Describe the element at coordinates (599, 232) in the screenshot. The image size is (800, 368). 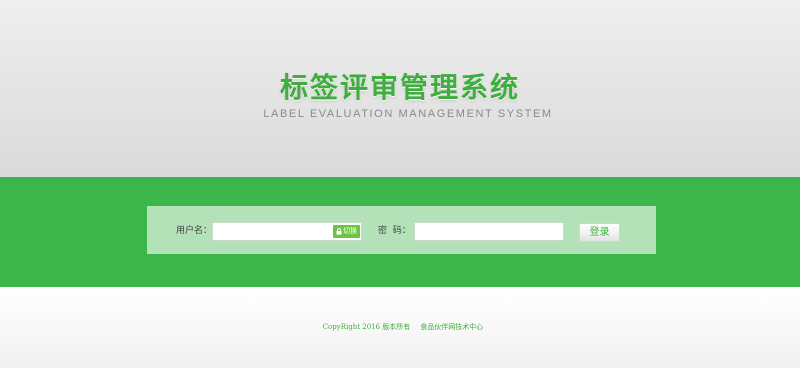
I see `login-button: 登录` at that location.